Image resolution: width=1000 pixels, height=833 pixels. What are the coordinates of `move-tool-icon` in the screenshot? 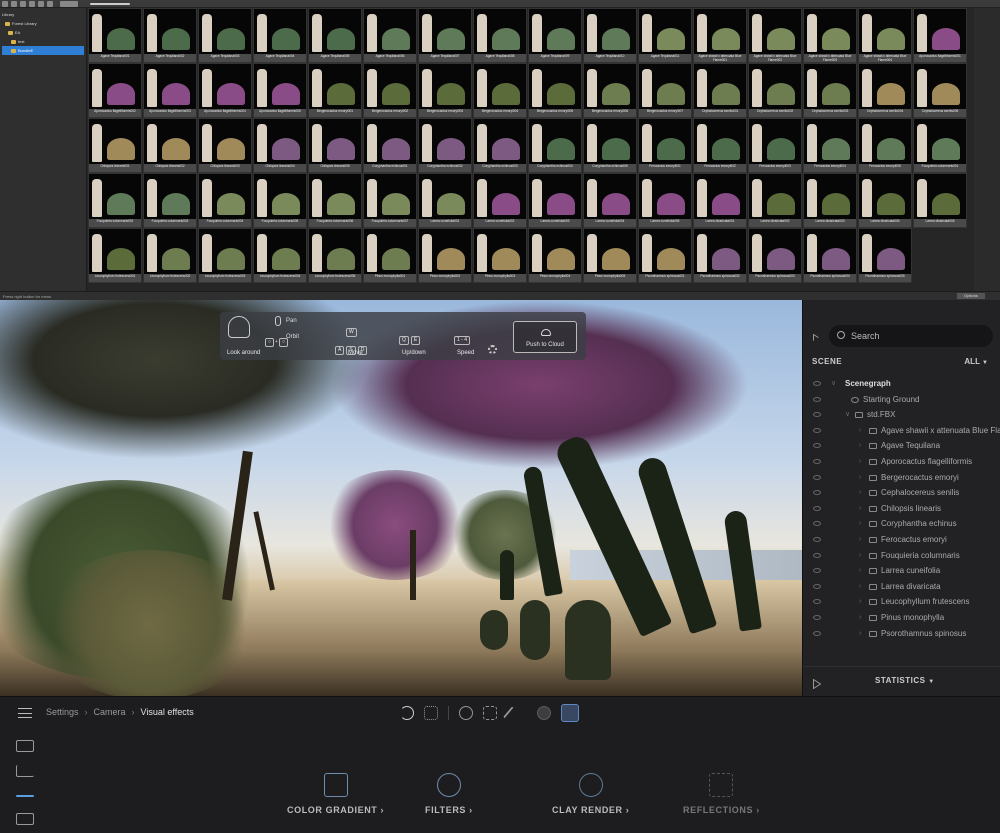 It's located at (570, 713).